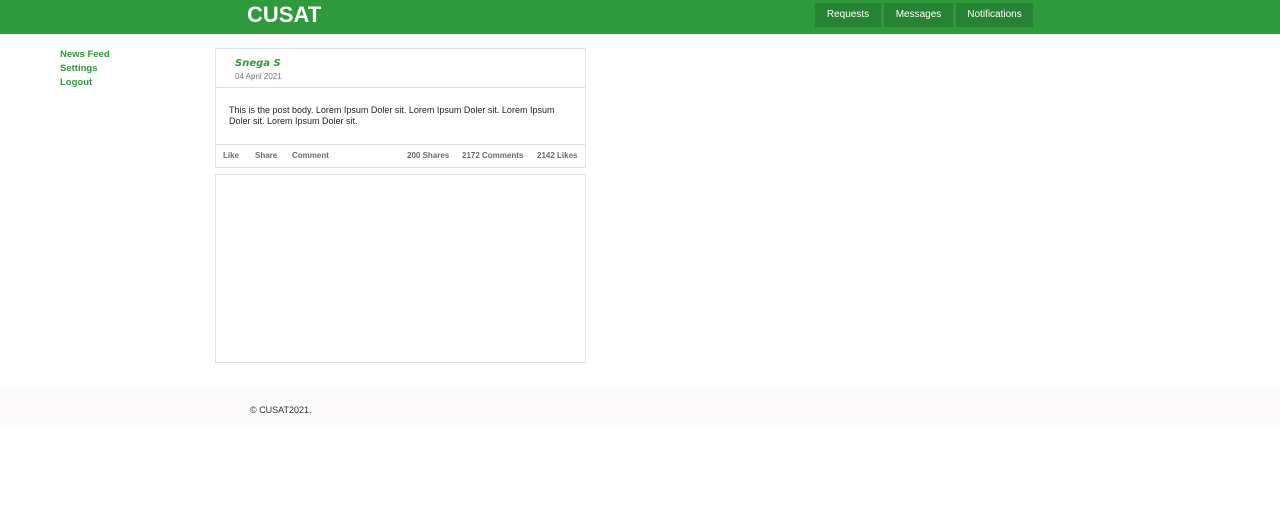  What do you see at coordinates (281, 410) in the screenshot?
I see `copyright-text: © CUSAT2021.` at bounding box center [281, 410].